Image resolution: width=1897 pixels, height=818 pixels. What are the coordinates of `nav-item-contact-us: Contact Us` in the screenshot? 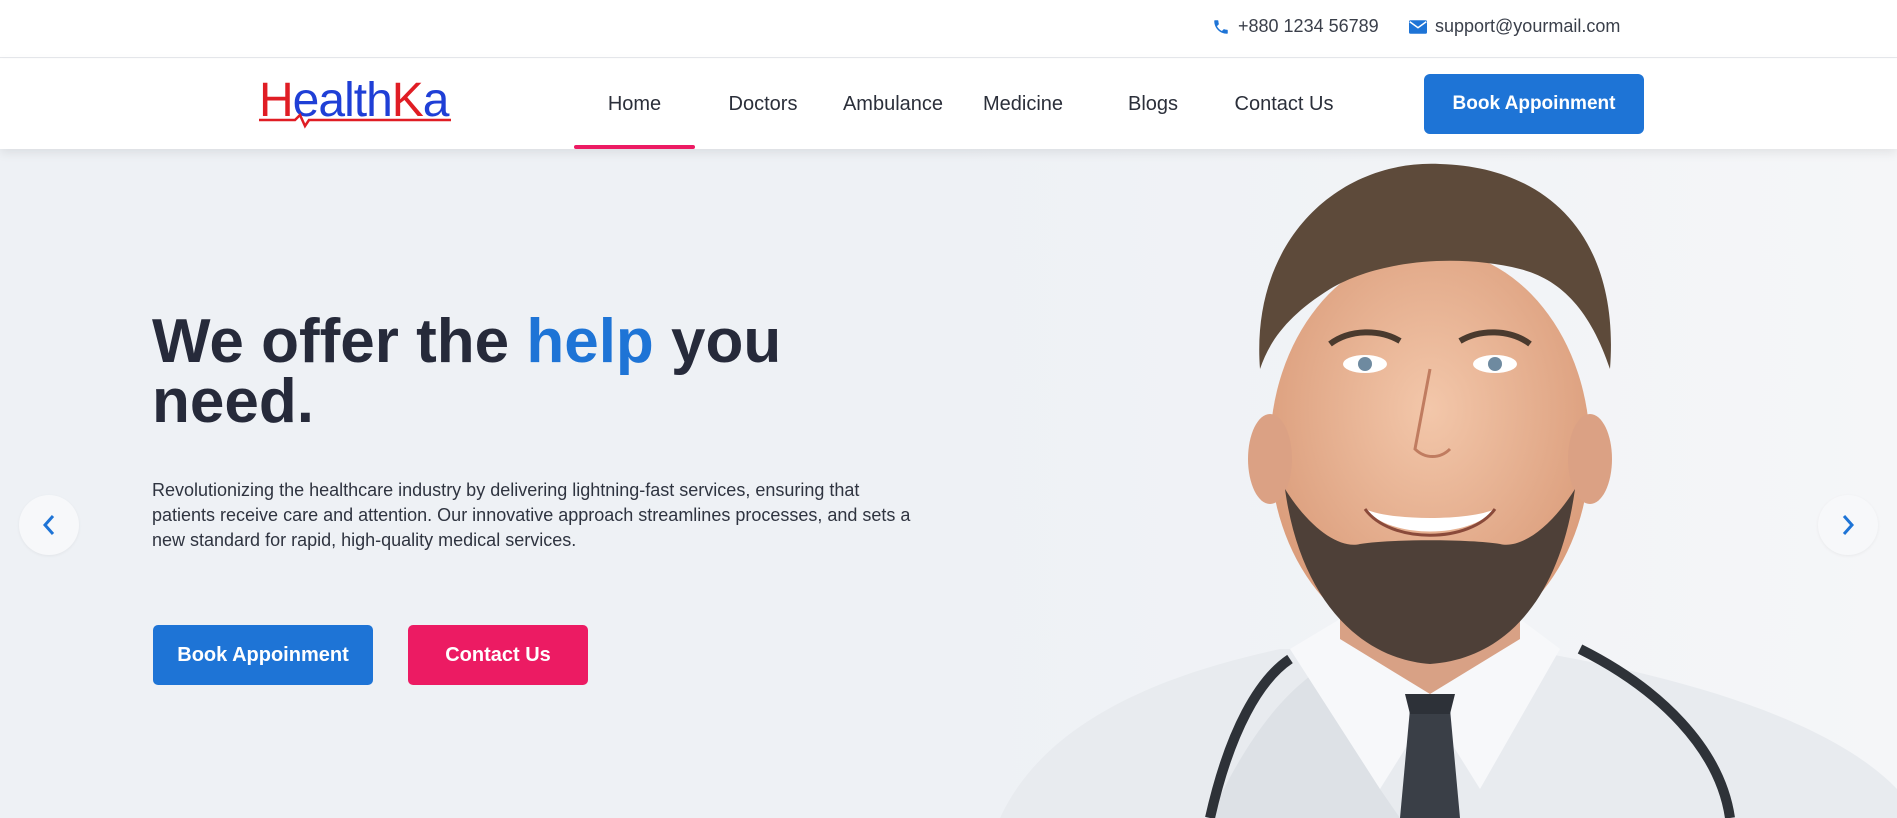 It's located at (1284, 104).